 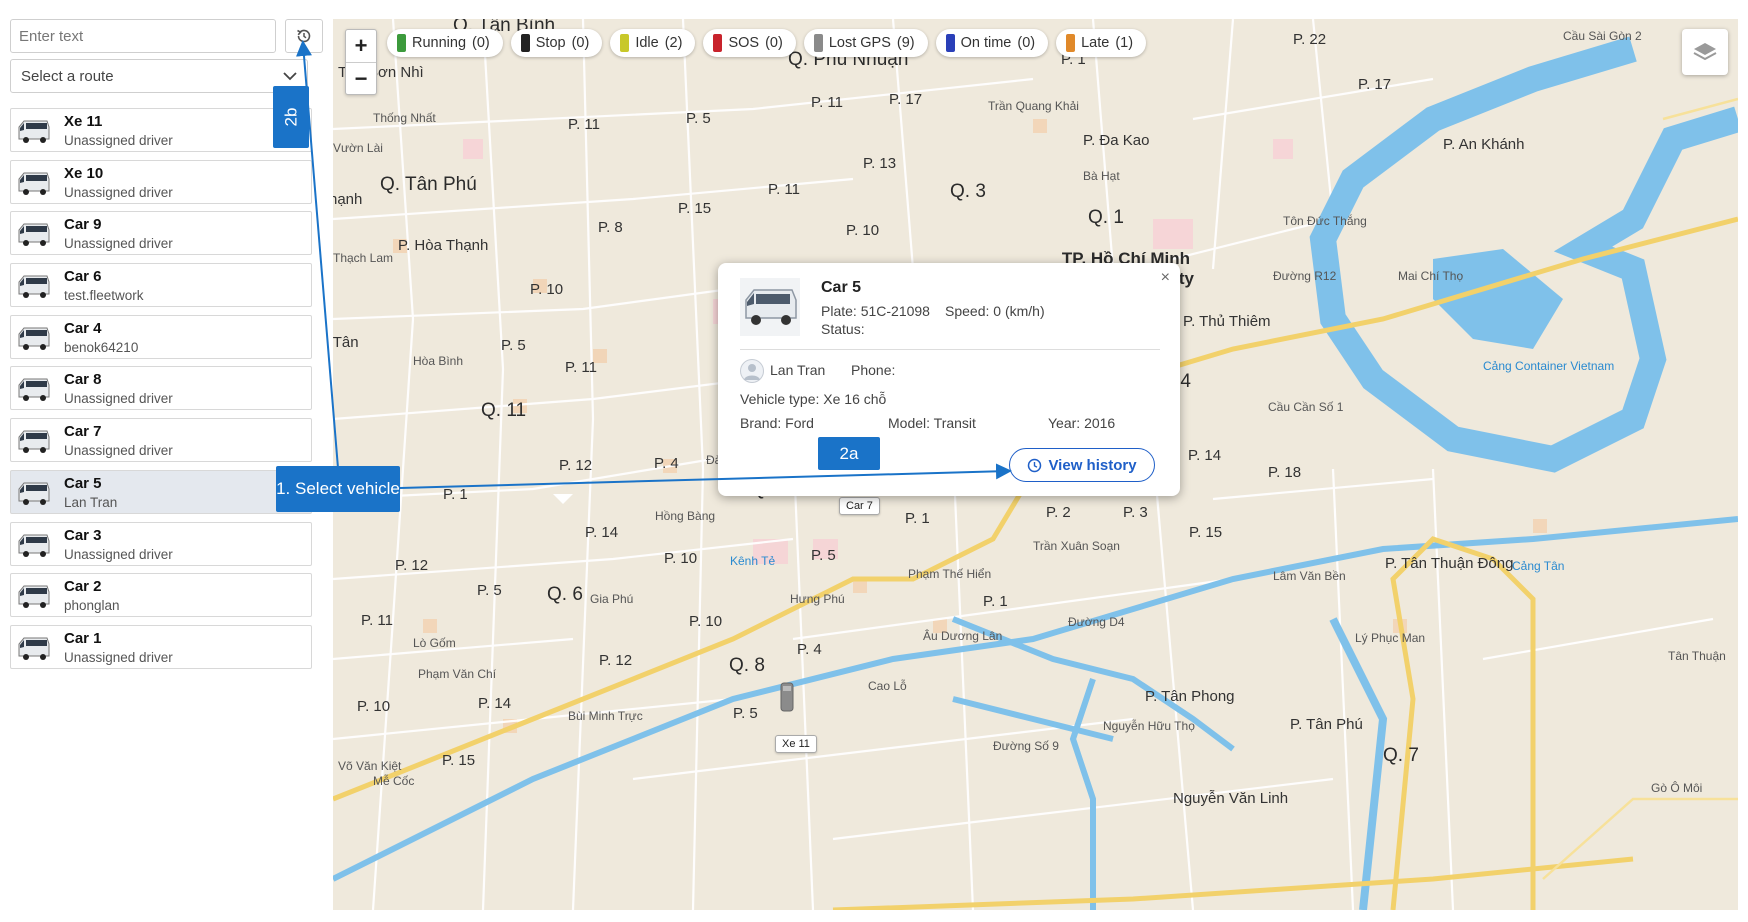 What do you see at coordinates (161, 388) in the screenshot?
I see `vehicle-list-item: Car 8 Unassigned driver` at bounding box center [161, 388].